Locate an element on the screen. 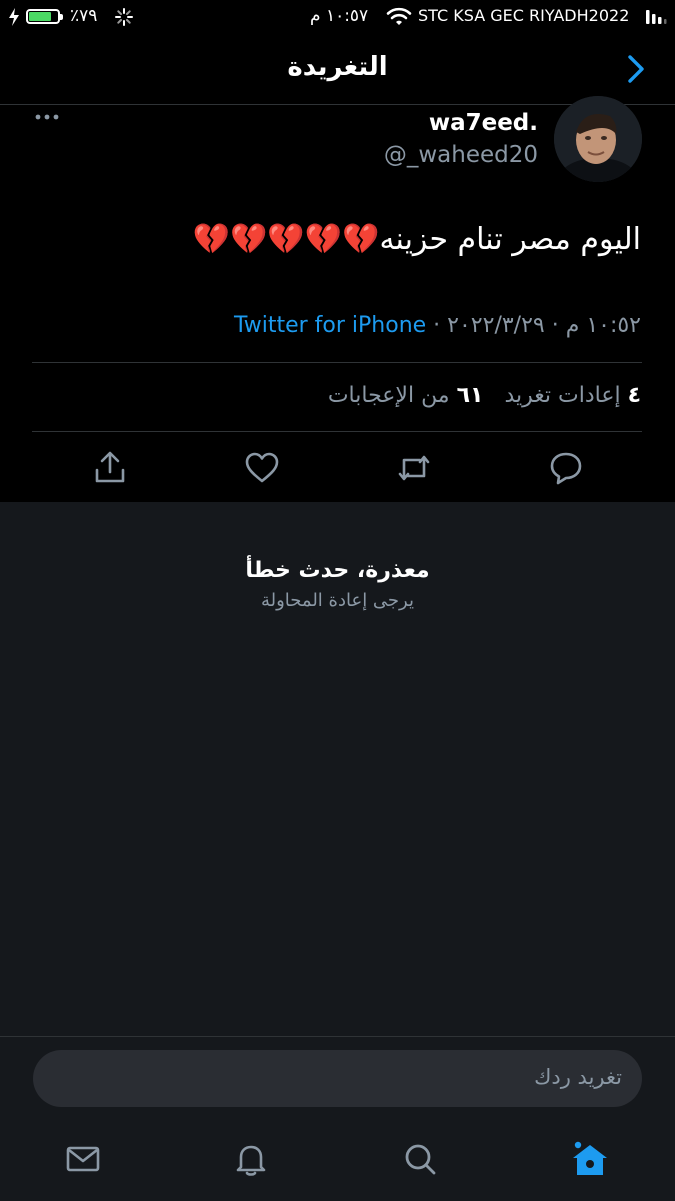 This screenshot has height=1201, width=675. share-icon is located at coordinates (110, 467).